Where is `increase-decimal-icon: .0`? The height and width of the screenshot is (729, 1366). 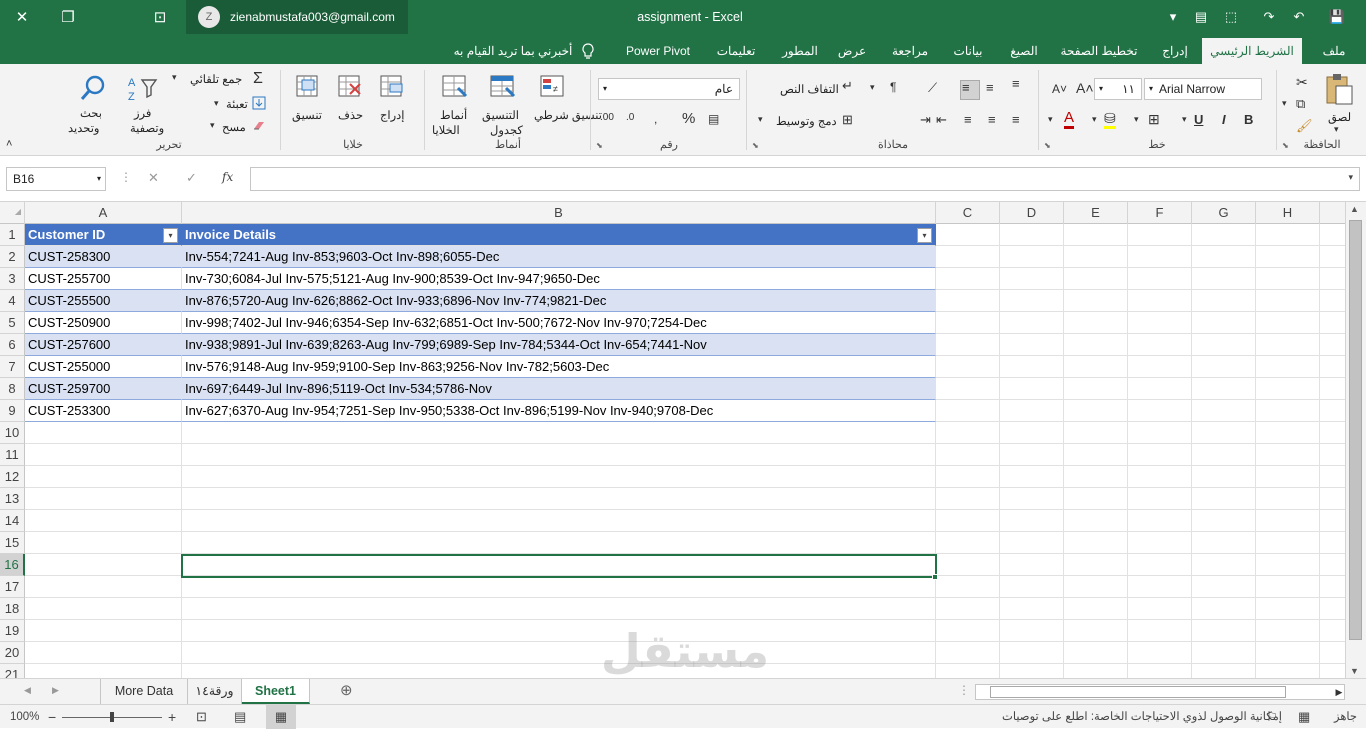 increase-decimal-icon: .0 is located at coordinates (630, 117).